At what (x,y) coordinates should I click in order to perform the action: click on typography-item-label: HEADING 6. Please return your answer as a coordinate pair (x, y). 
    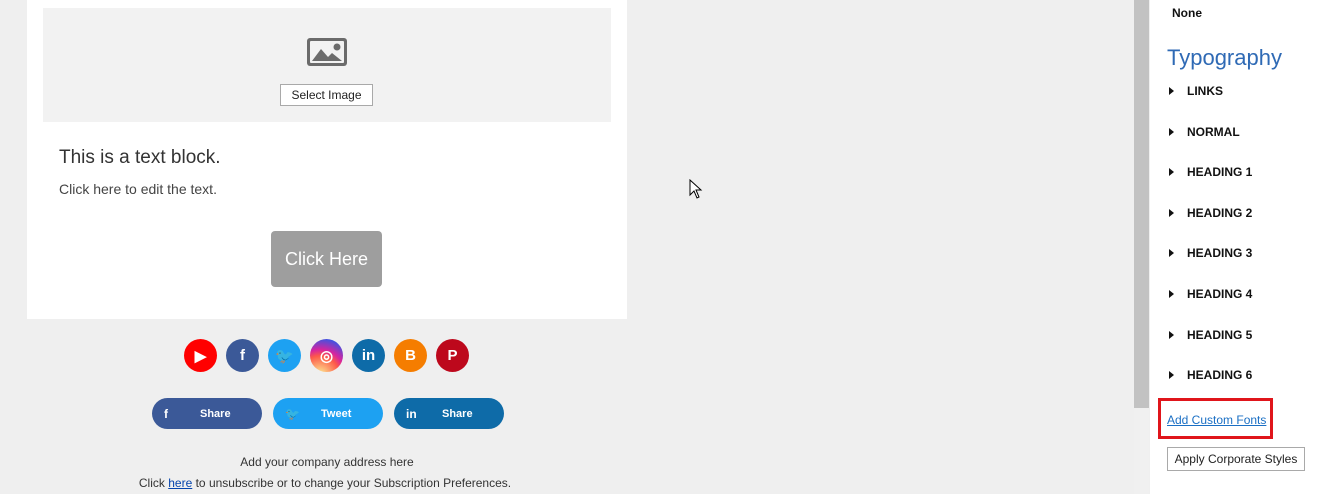
    Looking at the image, I should click on (1220, 375).